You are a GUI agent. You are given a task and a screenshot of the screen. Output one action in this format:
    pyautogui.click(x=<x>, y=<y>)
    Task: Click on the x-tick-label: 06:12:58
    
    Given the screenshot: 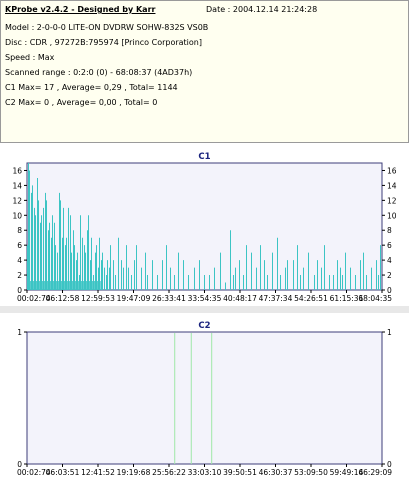 What is the action you would take?
    pyautogui.click(x=63, y=298)
    